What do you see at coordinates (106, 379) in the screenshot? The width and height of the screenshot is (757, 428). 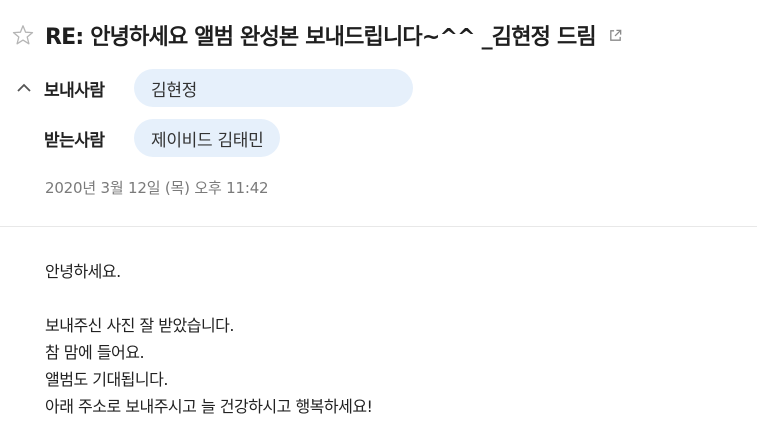 I see `body-line: 앨범도 기대됩니다.` at bounding box center [106, 379].